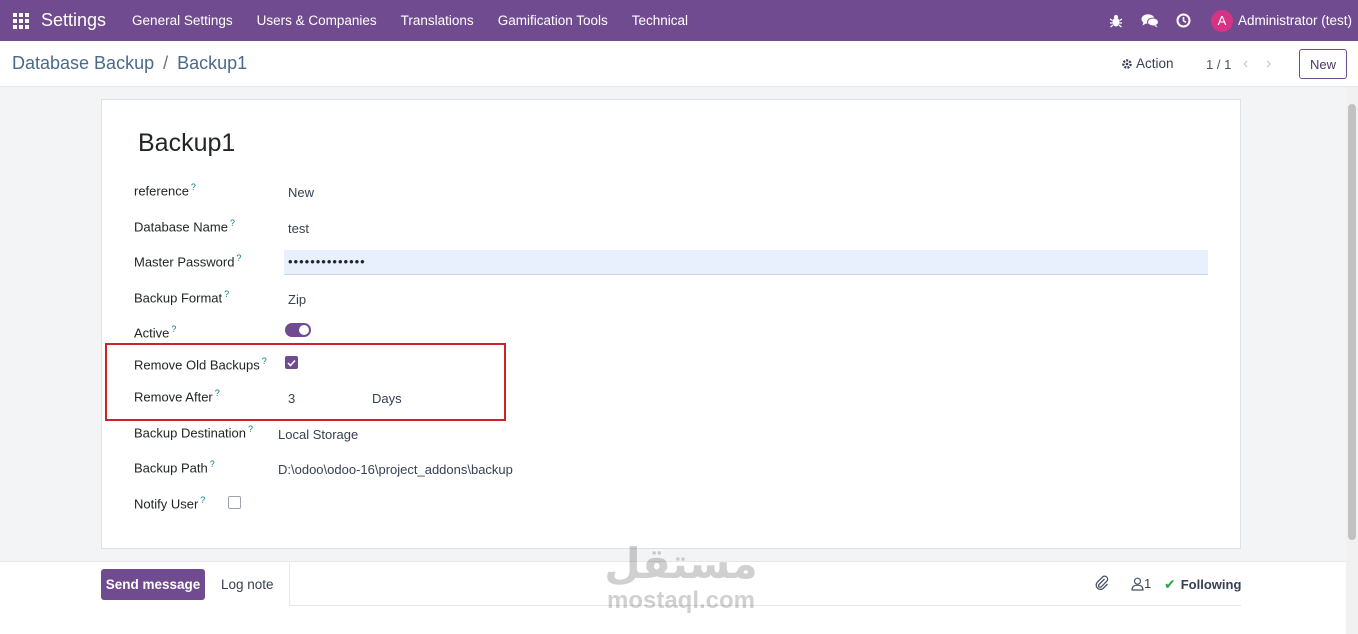  What do you see at coordinates (1137, 584) in the screenshot?
I see `user-icon` at bounding box center [1137, 584].